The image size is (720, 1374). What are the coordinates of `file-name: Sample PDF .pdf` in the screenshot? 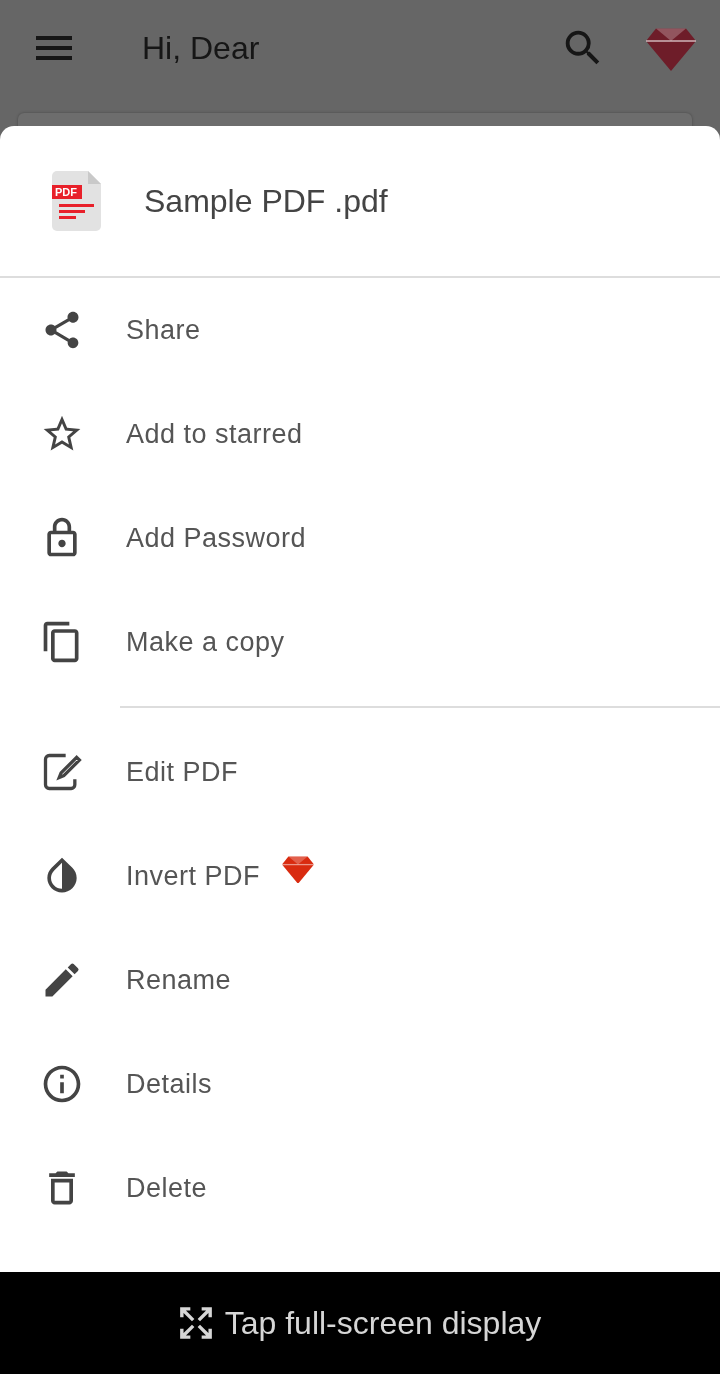 It's located at (266, 201).